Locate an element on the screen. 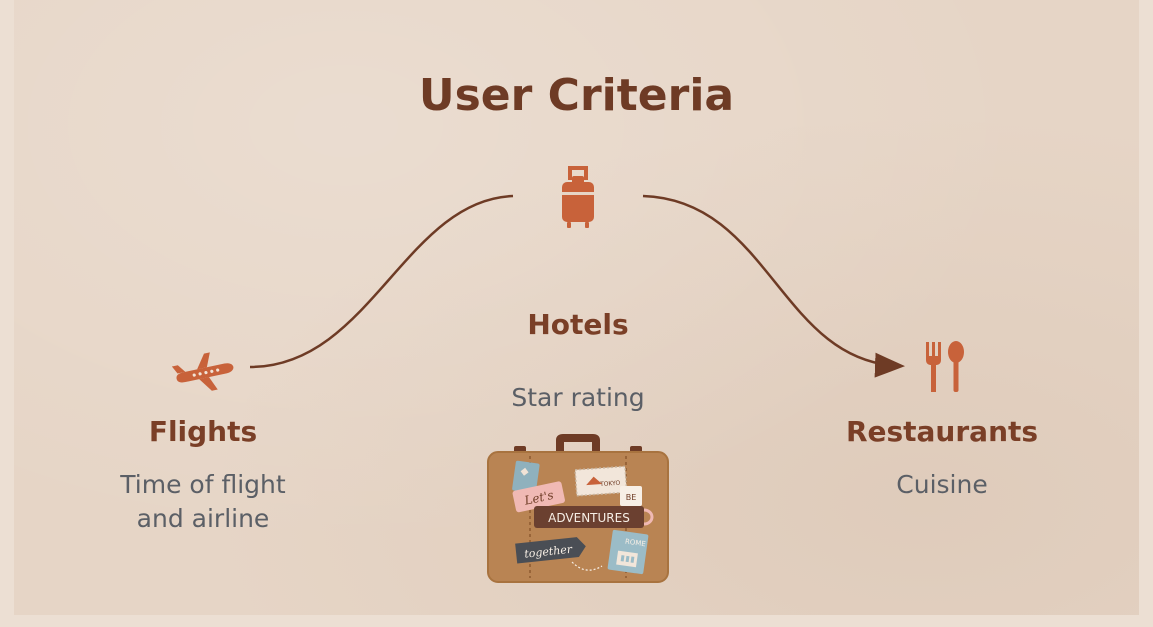 The height and width of the screenshot is (627, 1153). hotels-description: Star rating is located at coordinates (578, 397).